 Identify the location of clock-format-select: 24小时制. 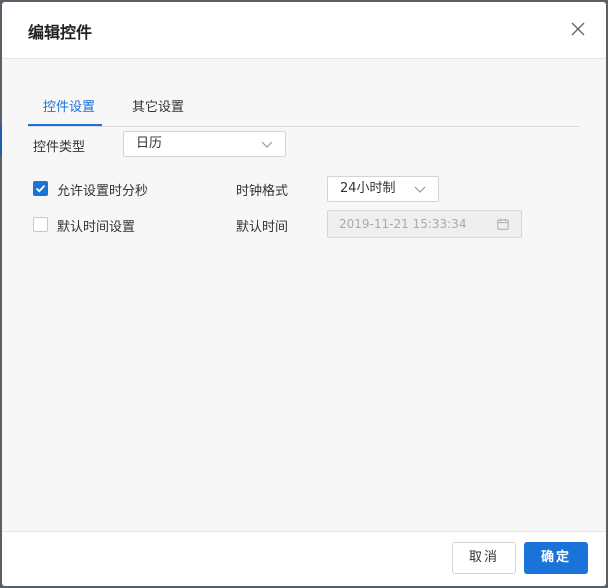
(383, 189).